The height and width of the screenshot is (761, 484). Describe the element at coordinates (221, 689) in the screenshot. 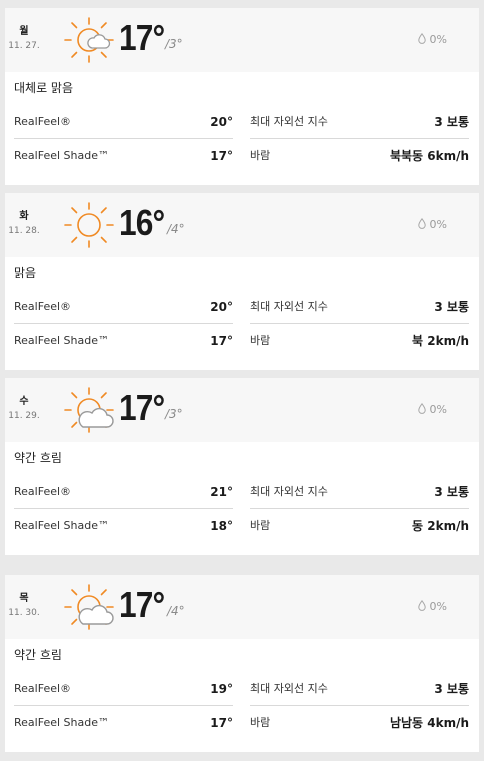

I see `realfeel-value: 19°` at that location.